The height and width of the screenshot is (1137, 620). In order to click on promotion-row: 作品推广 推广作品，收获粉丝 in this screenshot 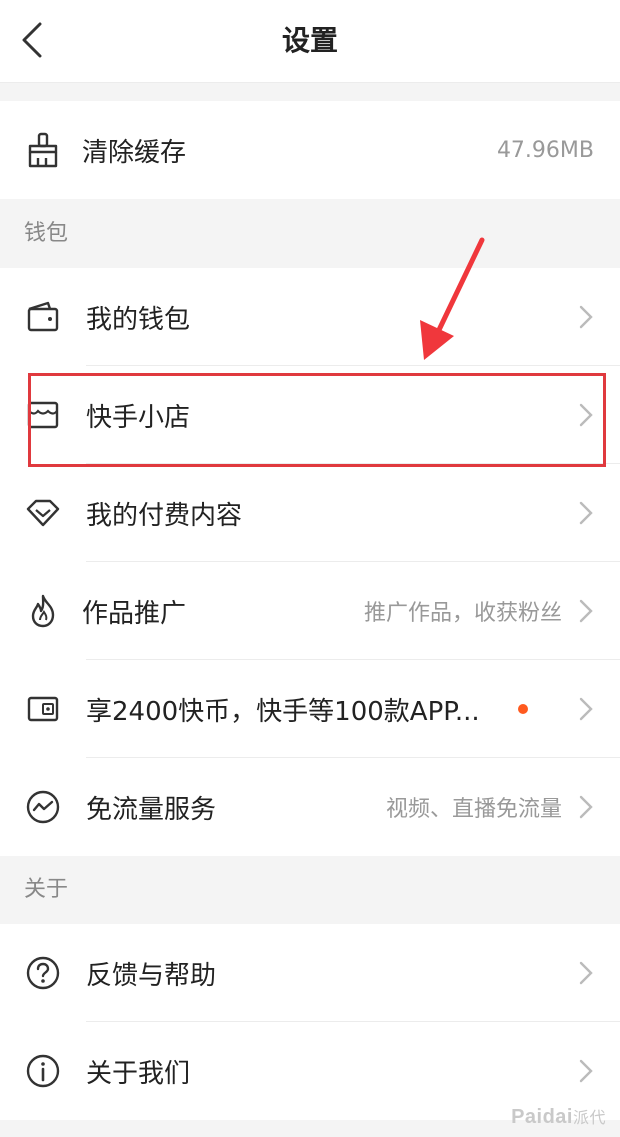, I will do `click(310, 611)`.